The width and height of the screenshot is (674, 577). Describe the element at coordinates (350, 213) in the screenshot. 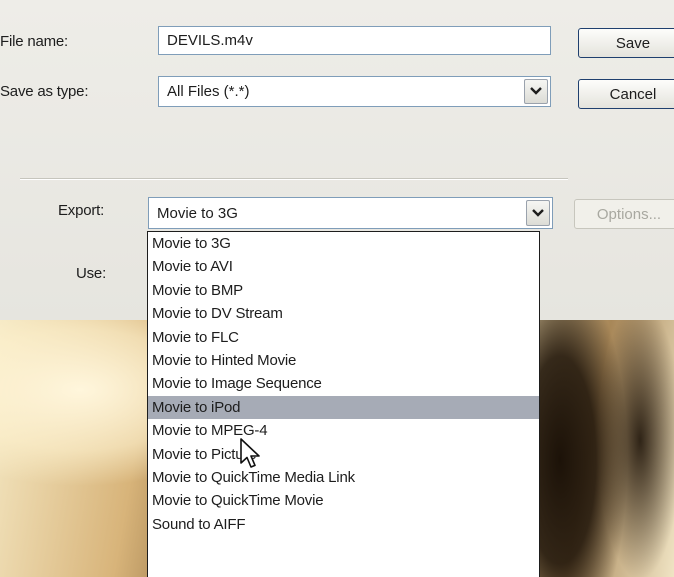

I see `export-select: Movie to 3G` at that location.